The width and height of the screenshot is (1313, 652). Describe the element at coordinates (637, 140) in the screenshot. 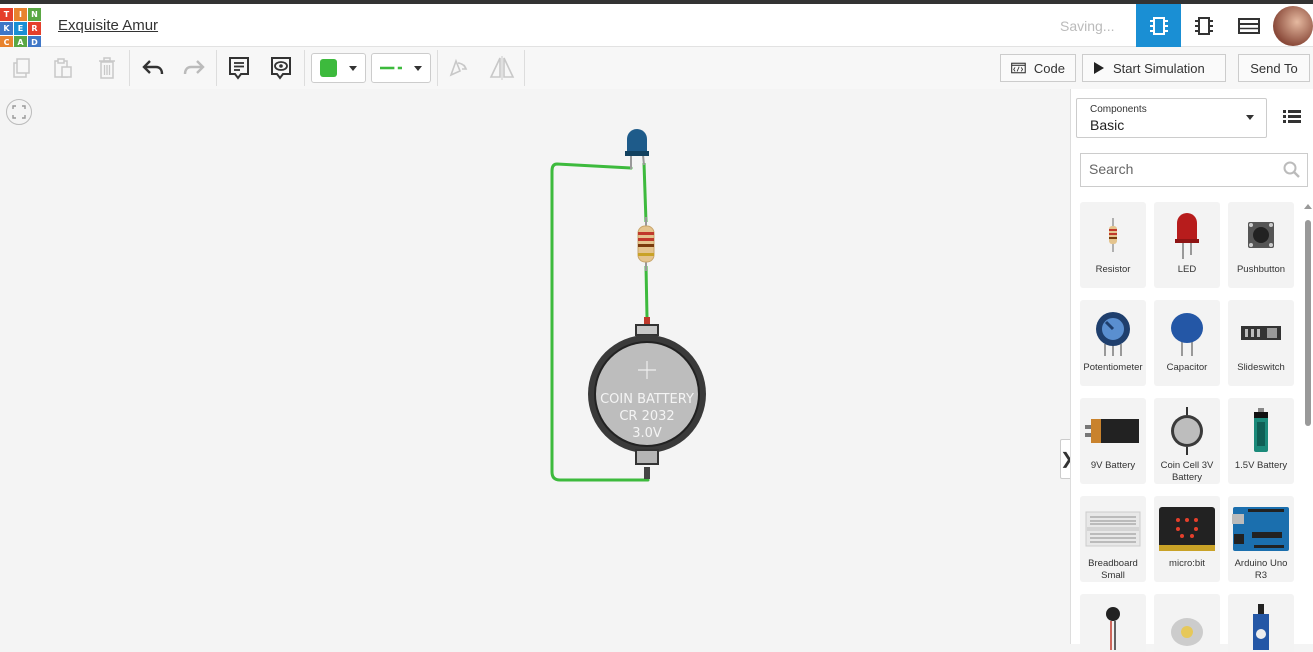

I see `led-body` at that location.